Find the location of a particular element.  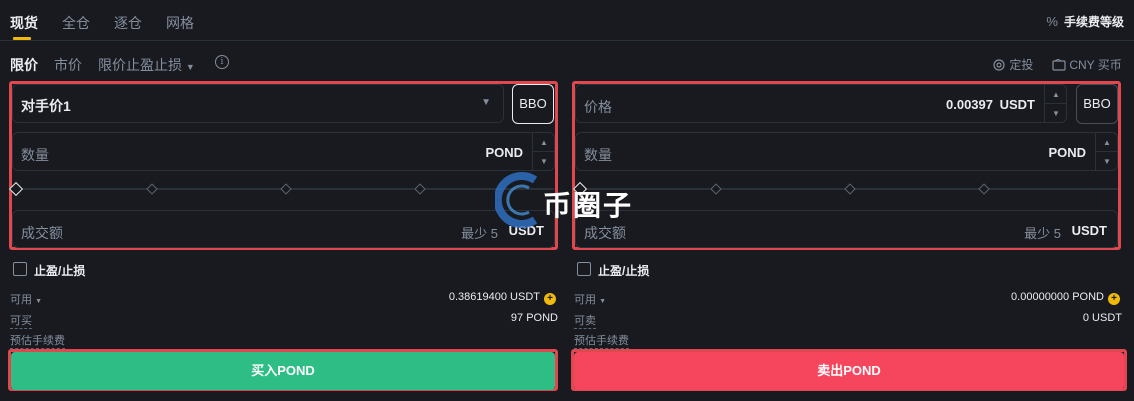

sell-available-value: 0.00000000 POND + is located at coordinates (1065, 298).